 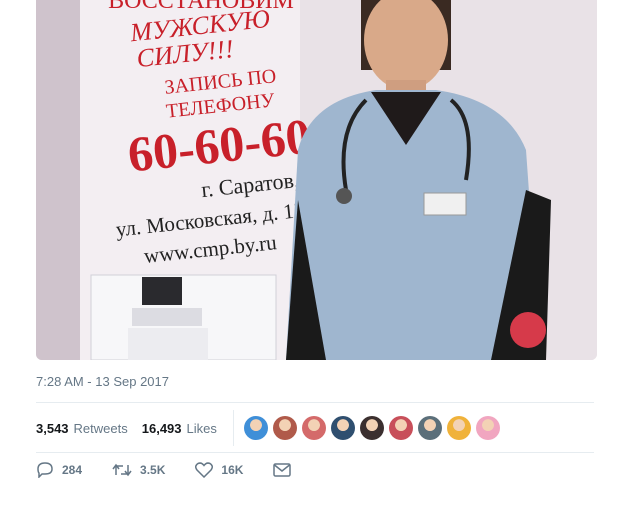 I want to click on tweet-stats: 3,543 Retweets 16,493 Likes, so click(x=270, y=428).